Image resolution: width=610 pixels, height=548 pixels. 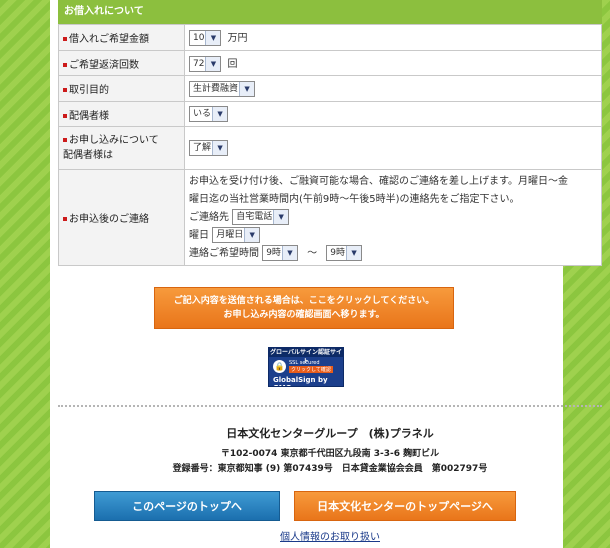 What do you see at coordinates (209, 148) in the screenshot?
I see `spouse-consent-select: 了解 ▼` at bounding box center [209, 148].